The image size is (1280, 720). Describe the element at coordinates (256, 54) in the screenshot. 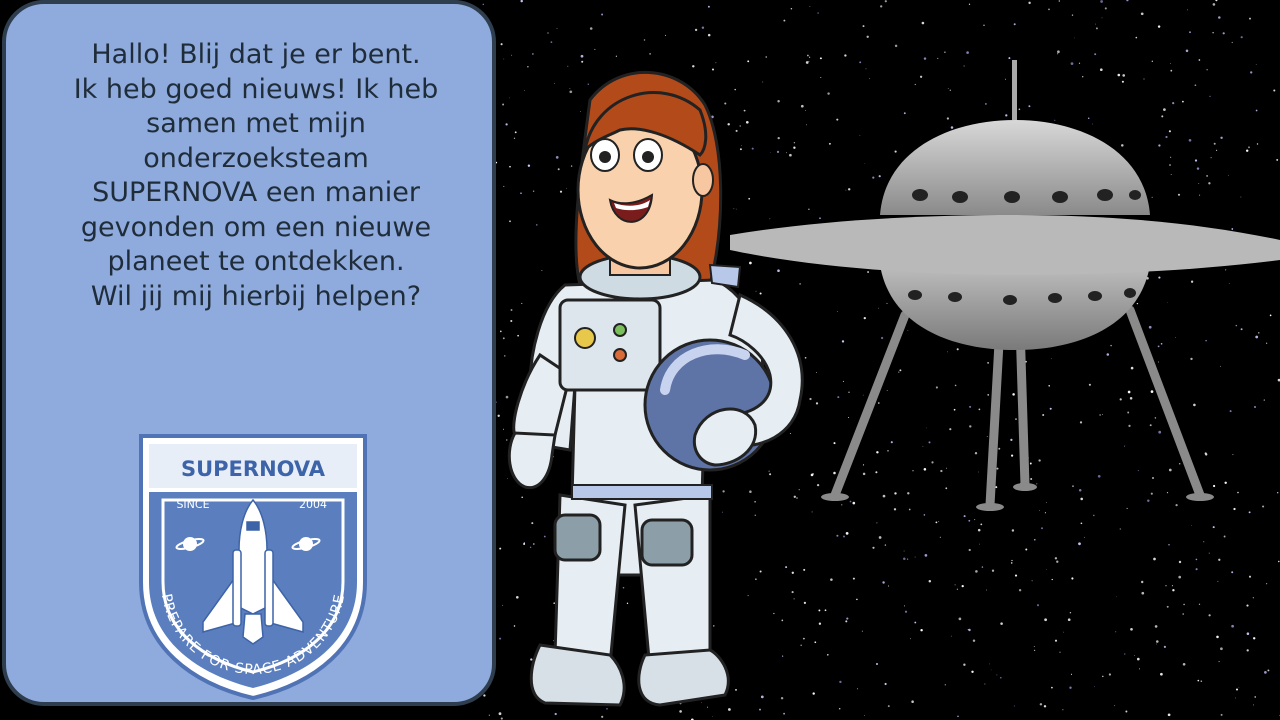

I see `speech-line: Hallo! Blij dat je er bent.` at that location.